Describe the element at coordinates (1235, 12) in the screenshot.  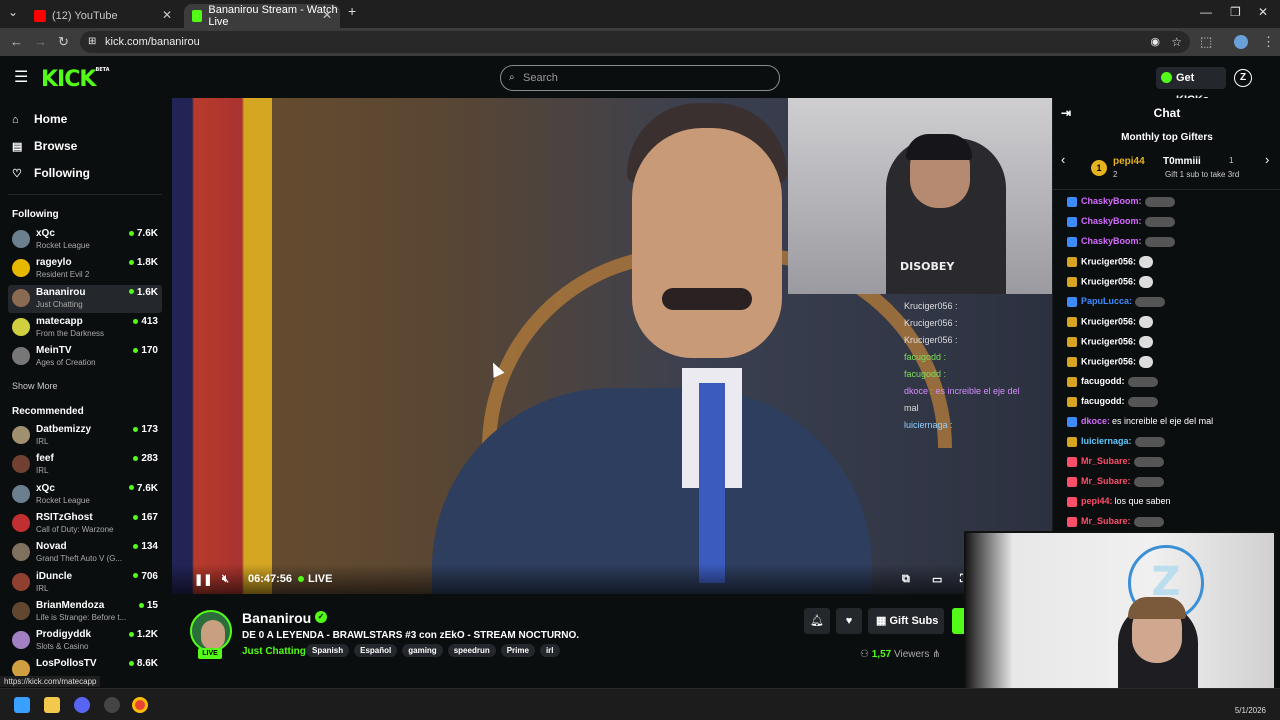
I see `restore-icon: ❐` at that location.